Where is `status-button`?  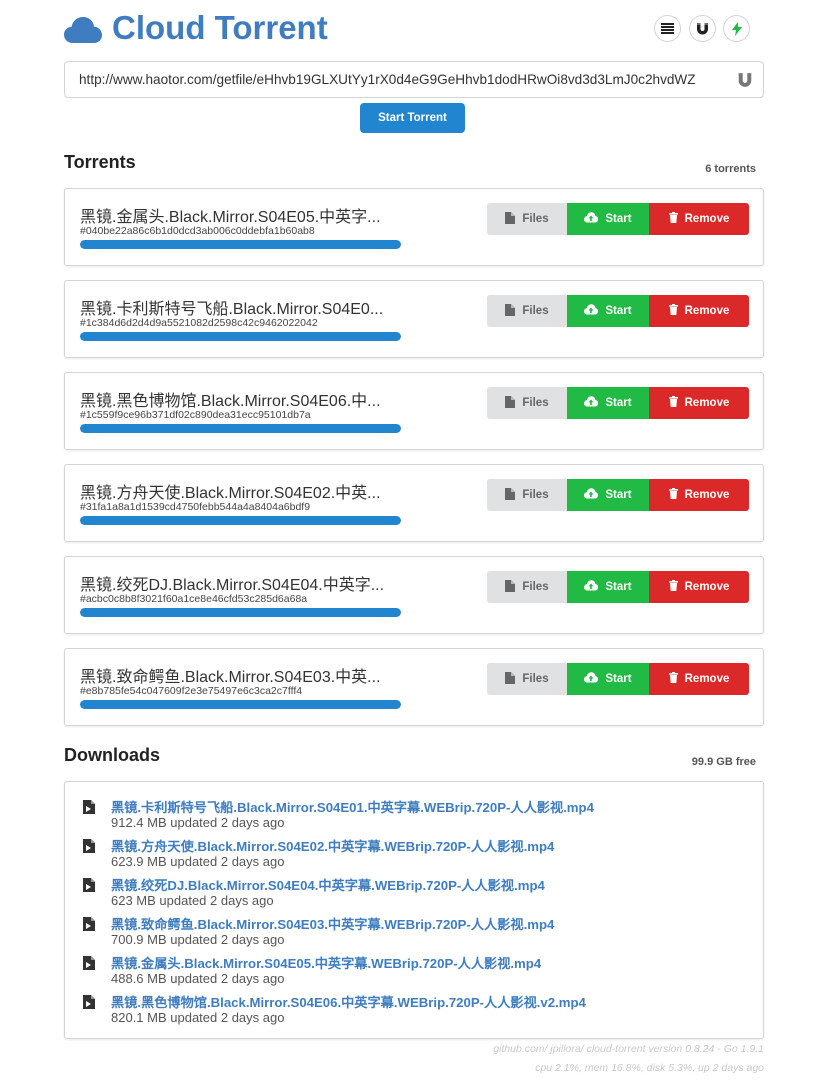 status-button is located at coordinates (736, 28).